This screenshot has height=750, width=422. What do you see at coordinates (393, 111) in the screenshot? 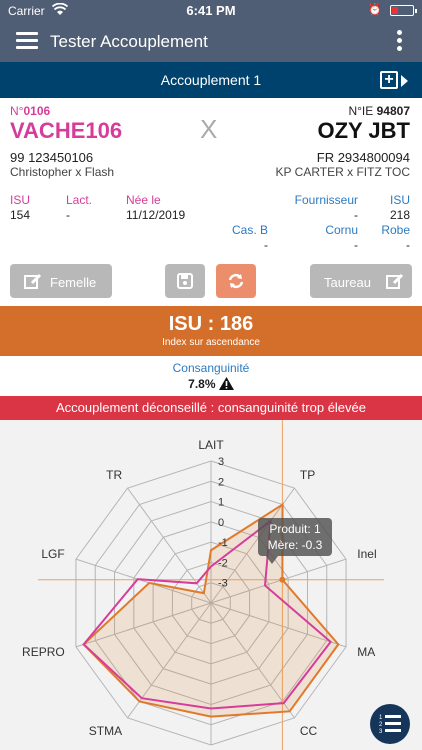
I see `male-number-value: 94807` at bounding box center [393, 111].